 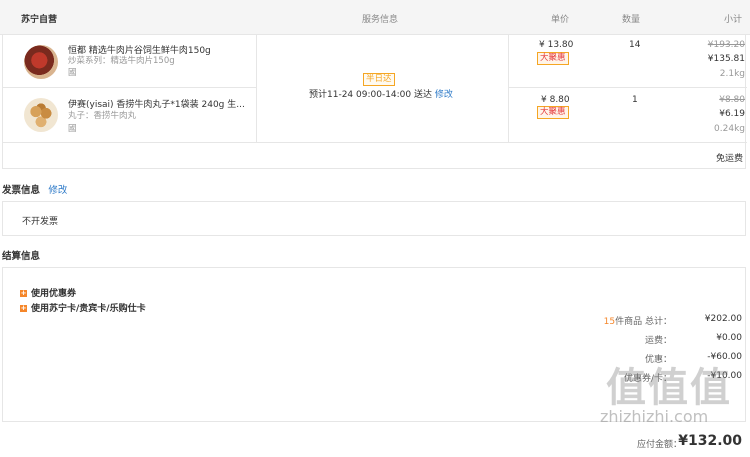 I want to click on settlement-title: 结算信息, so click(x=21, y=256).